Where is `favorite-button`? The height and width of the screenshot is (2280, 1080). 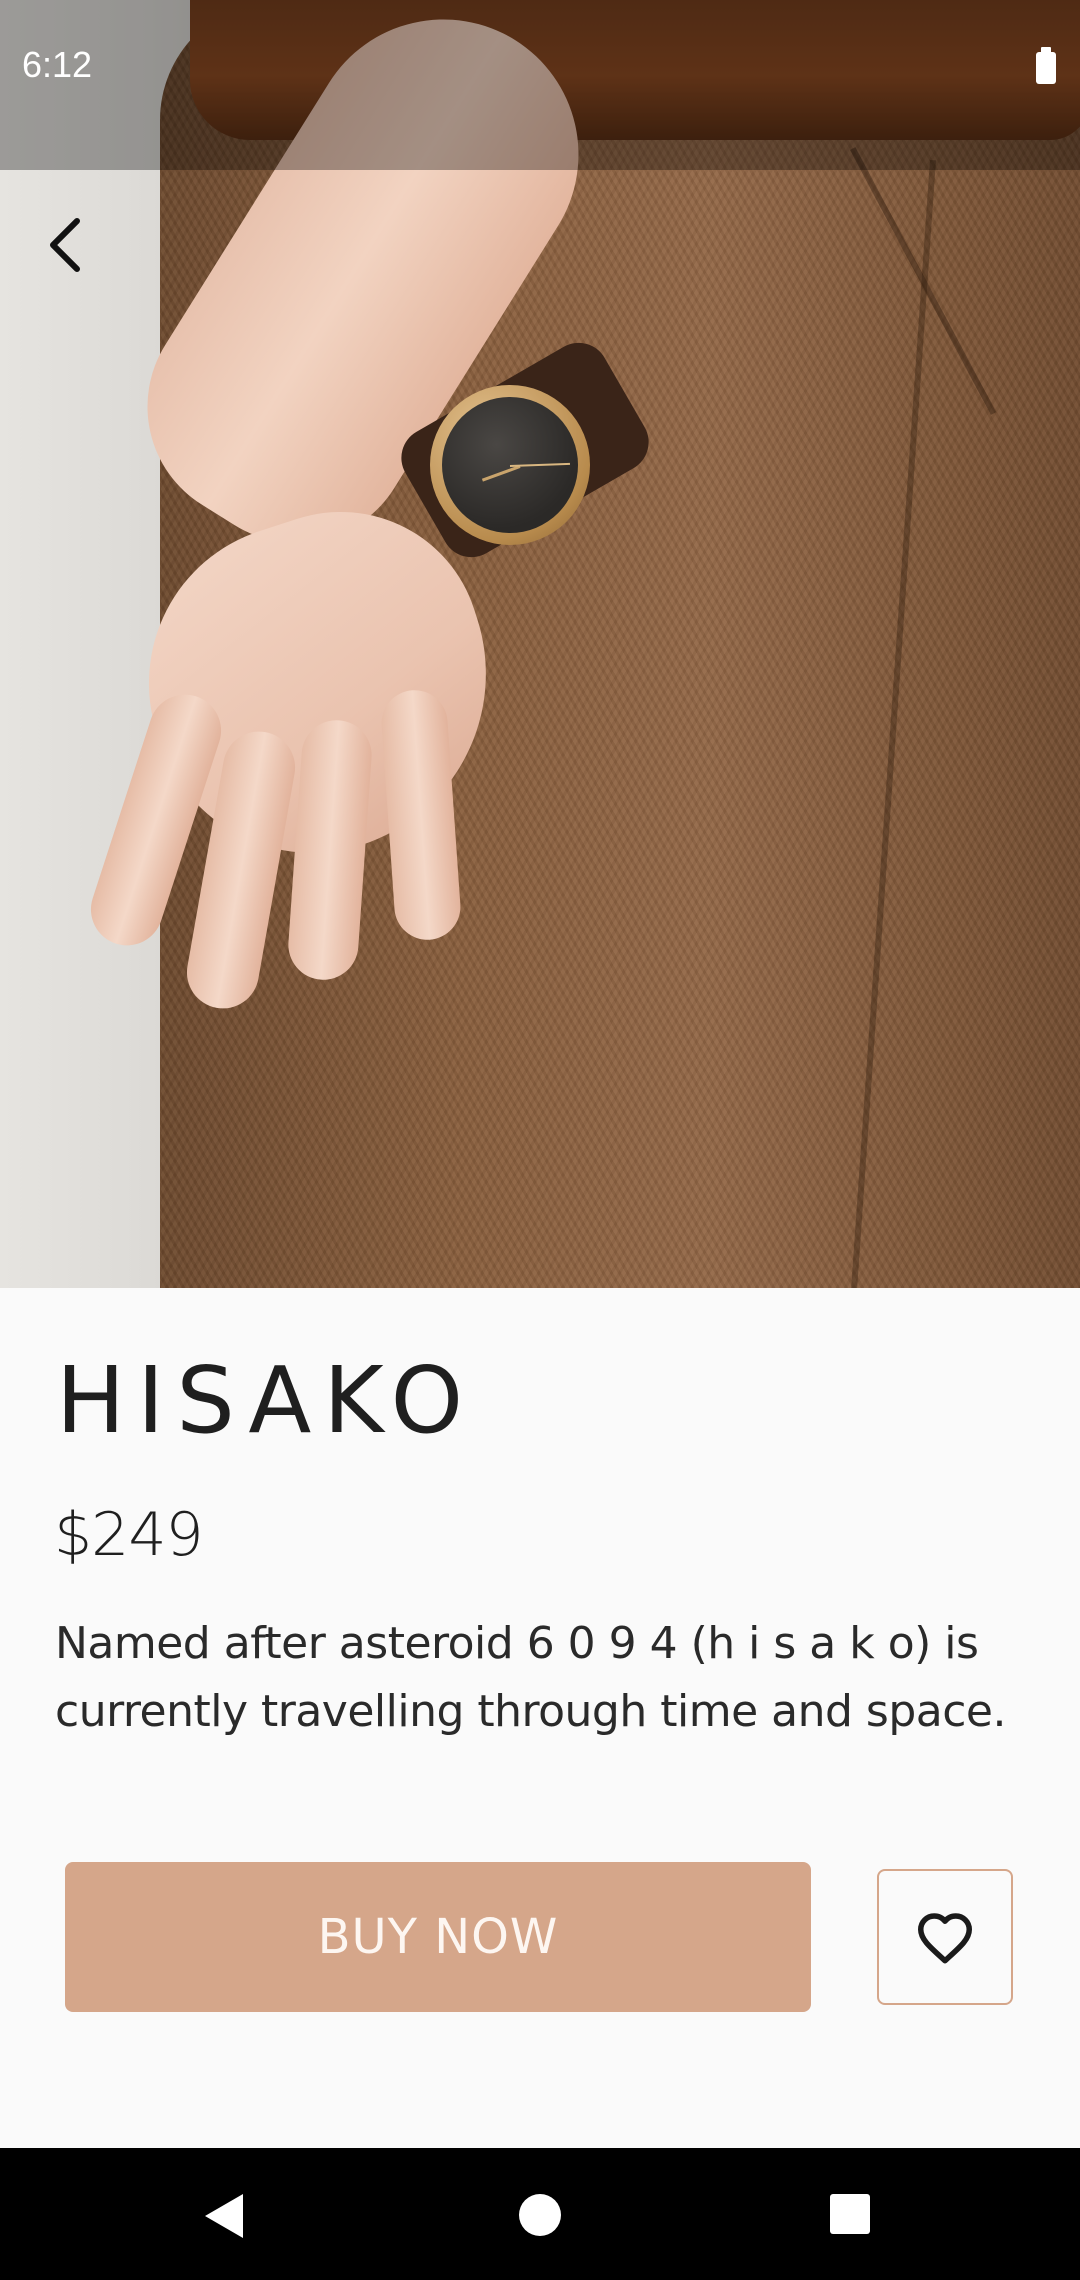 favorite-button is located at coordinates (945, 1937).